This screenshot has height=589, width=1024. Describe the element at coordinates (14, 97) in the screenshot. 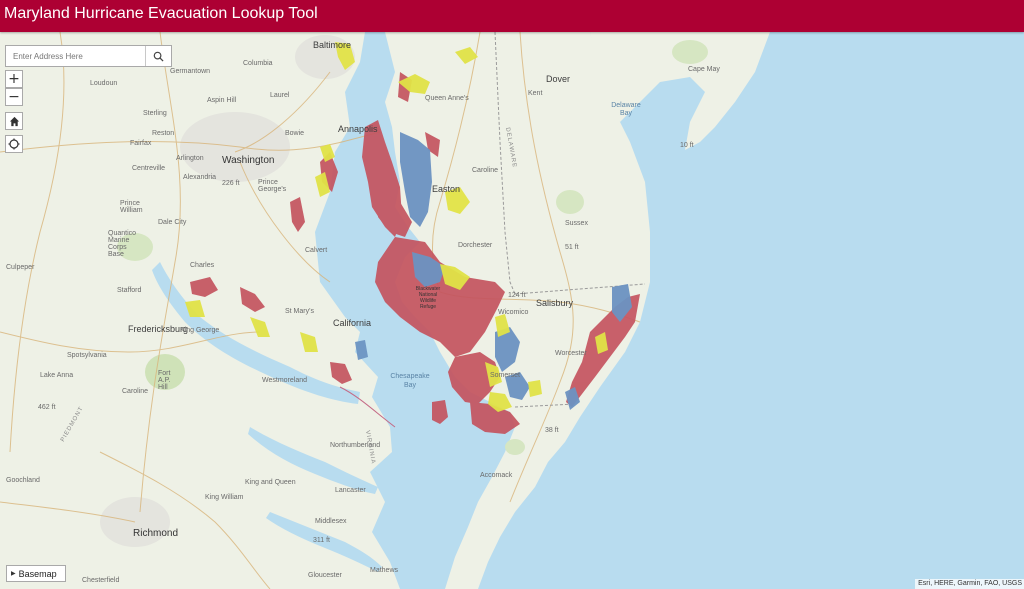

I see `zoom-out-button: −` at that location.